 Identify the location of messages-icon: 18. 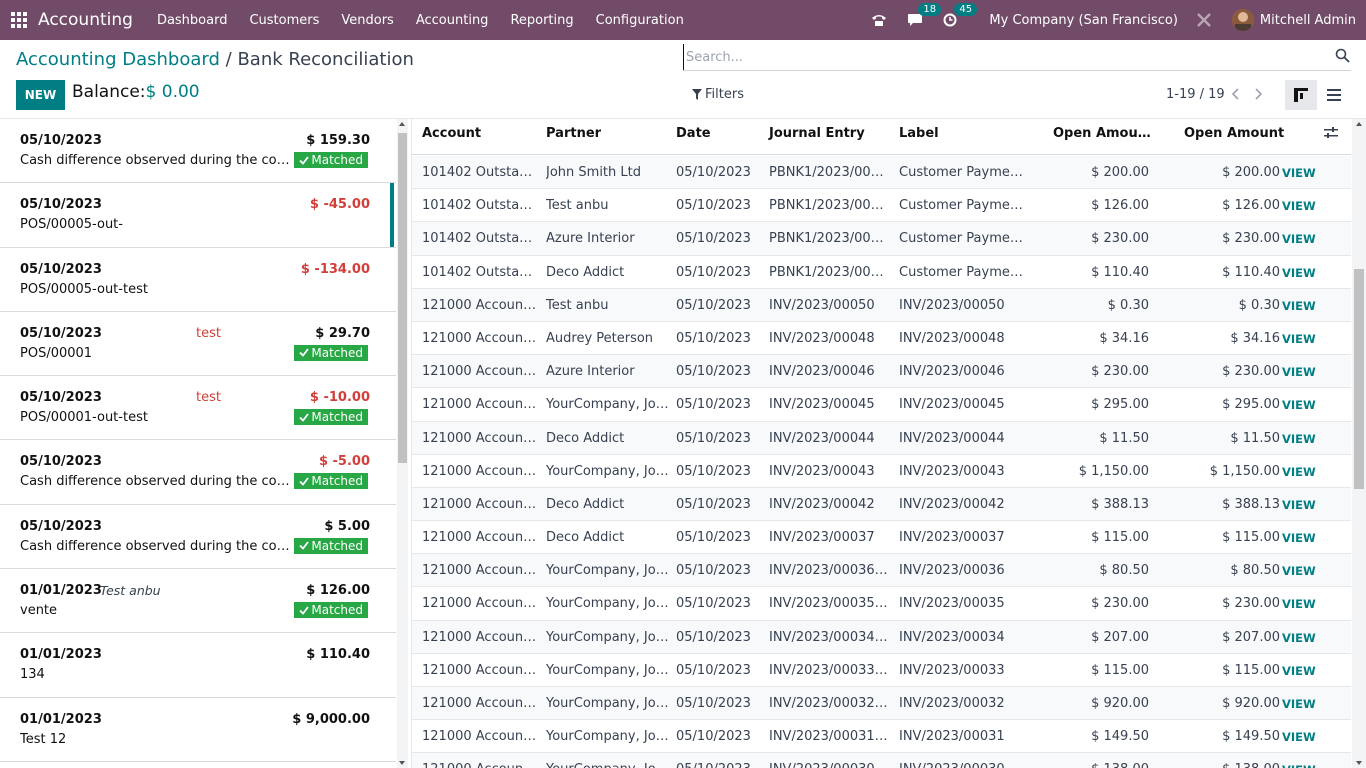
(924, 15).